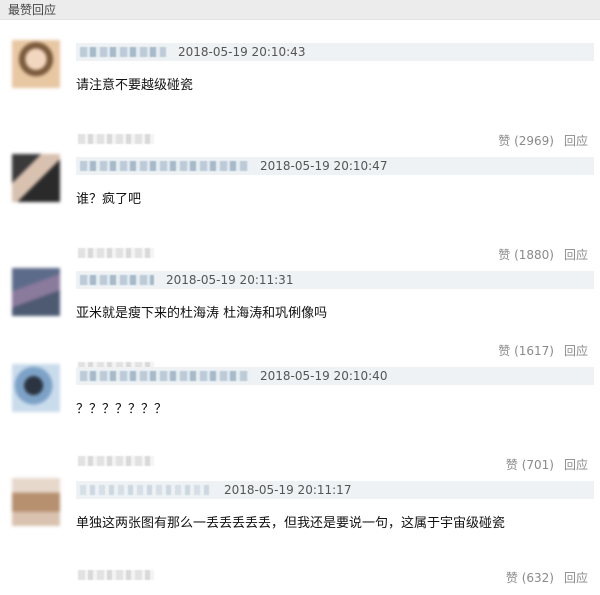 This screenshot has width=600, height=595. I want to click on section-title: 最赞回应, so click(32, 10).